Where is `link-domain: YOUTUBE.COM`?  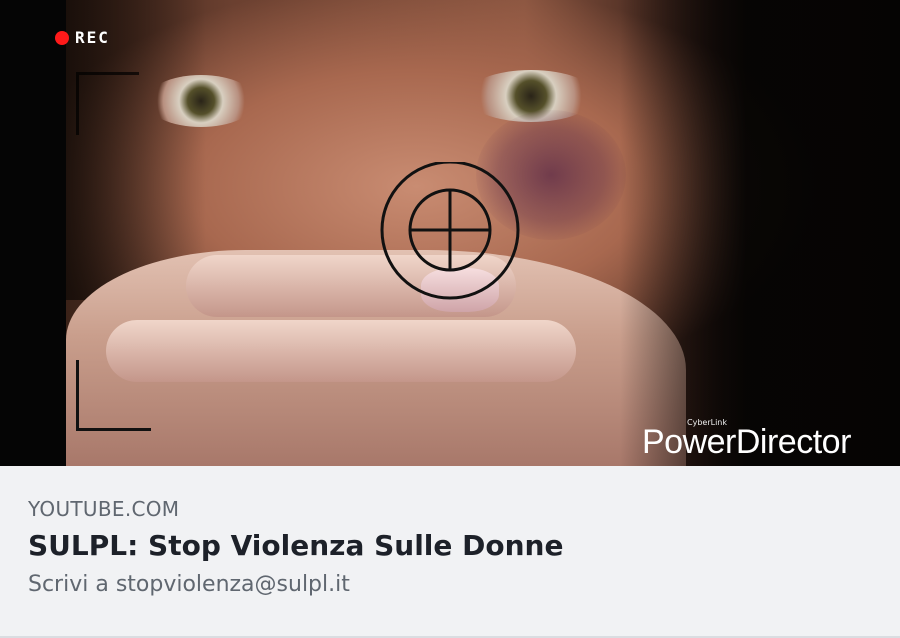 link-domain: YOUTUBE.COM is located at coordinates (104, 509).